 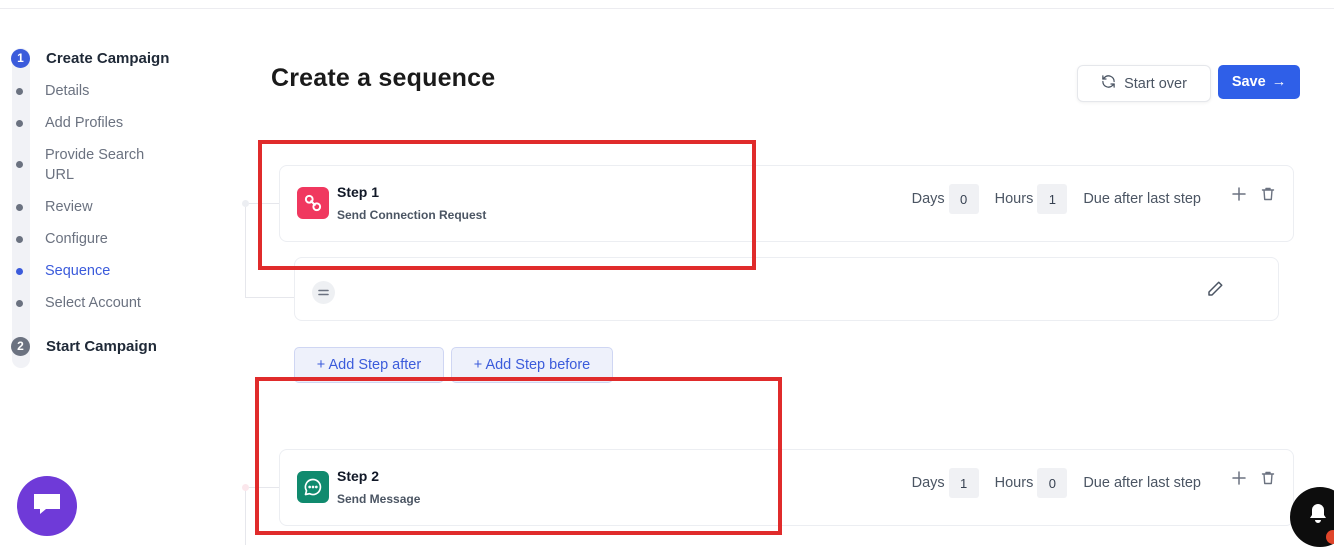 What do you see at coordinates (19, 271) in the screenshot?
I see `stepper-dot-active` at bounding box center [19, 271].